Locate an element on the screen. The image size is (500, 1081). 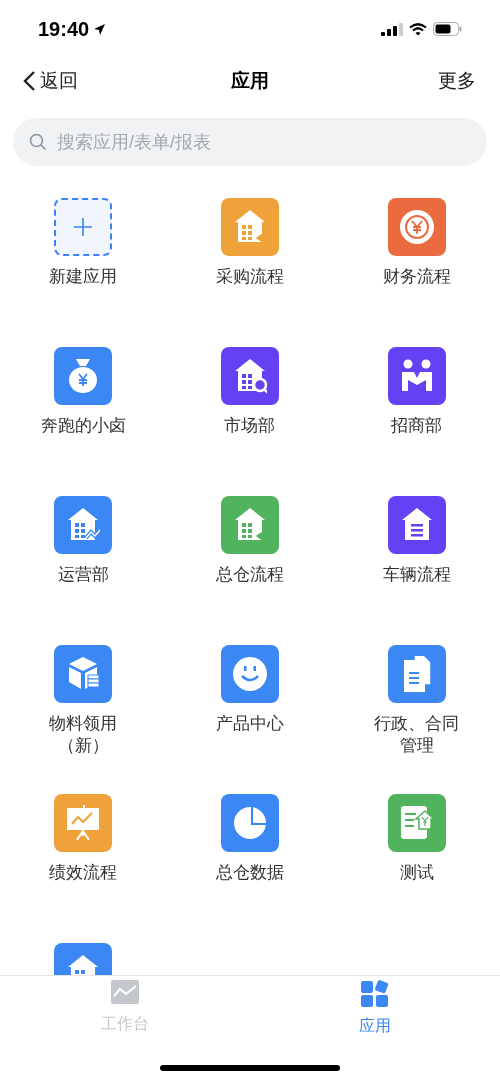
box-stack-icon is located at coordinates (83, 674).